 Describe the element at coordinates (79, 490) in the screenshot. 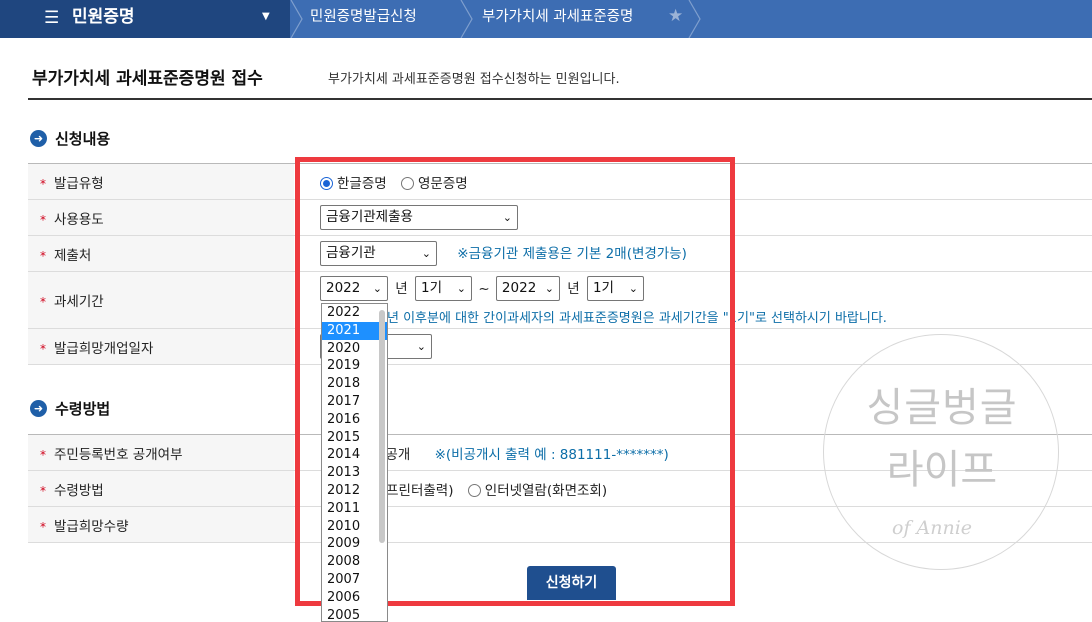

I see `label-receive-method: 수령방법` at that location.